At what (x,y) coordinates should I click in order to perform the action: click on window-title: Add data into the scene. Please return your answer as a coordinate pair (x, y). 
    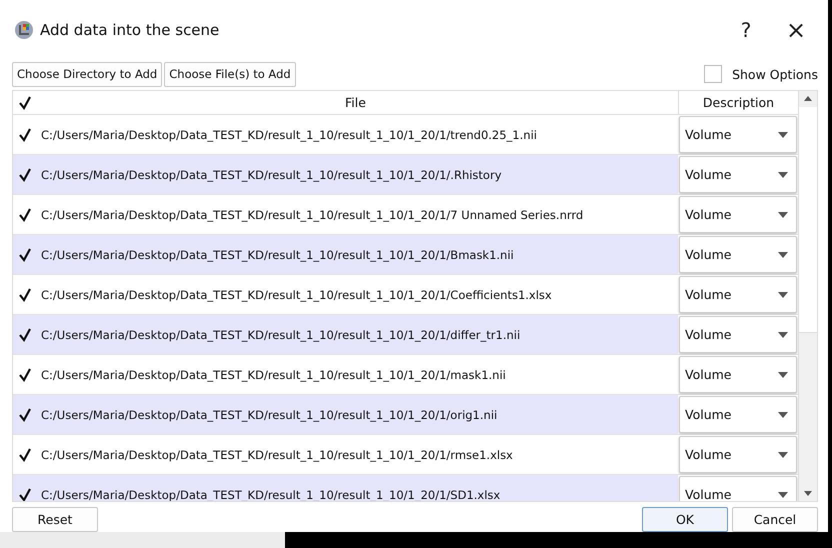
    Looking at the image, I should click on (130, 30).